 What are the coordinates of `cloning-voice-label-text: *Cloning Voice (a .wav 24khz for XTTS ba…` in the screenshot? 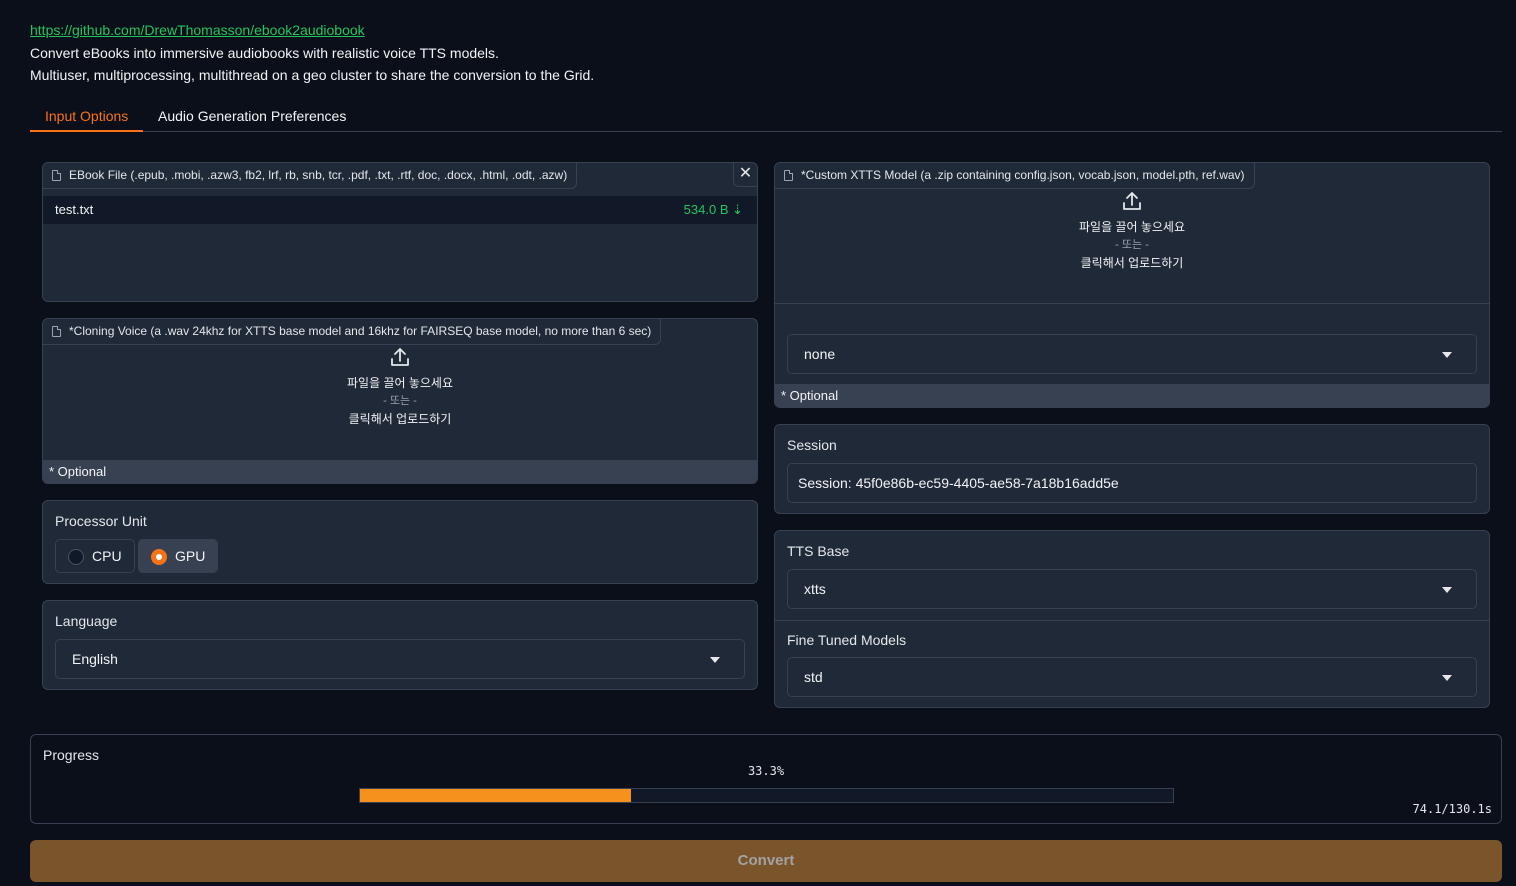 It's located at (360, 331).